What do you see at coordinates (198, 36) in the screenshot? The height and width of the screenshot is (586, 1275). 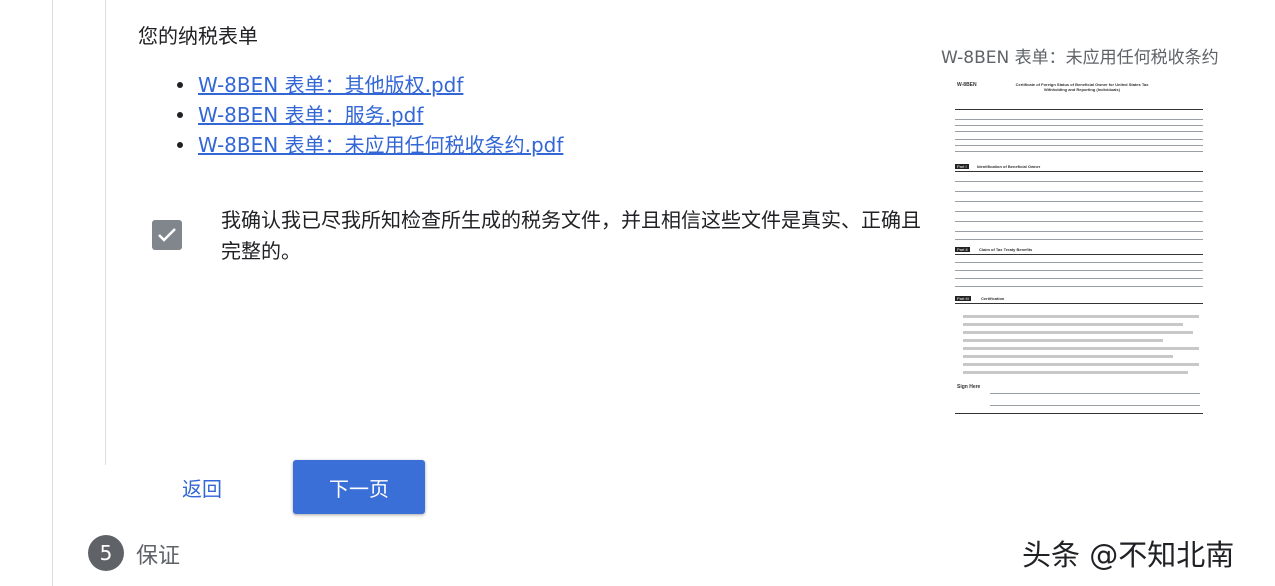 I see `section-title: 您的纳税表单` at bounding box center [198, 36].